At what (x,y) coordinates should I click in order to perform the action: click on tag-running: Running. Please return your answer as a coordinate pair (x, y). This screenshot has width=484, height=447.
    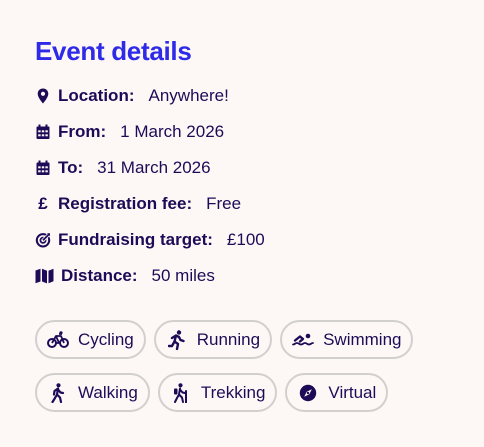
    Looking at the image, I should click on (213, 339).